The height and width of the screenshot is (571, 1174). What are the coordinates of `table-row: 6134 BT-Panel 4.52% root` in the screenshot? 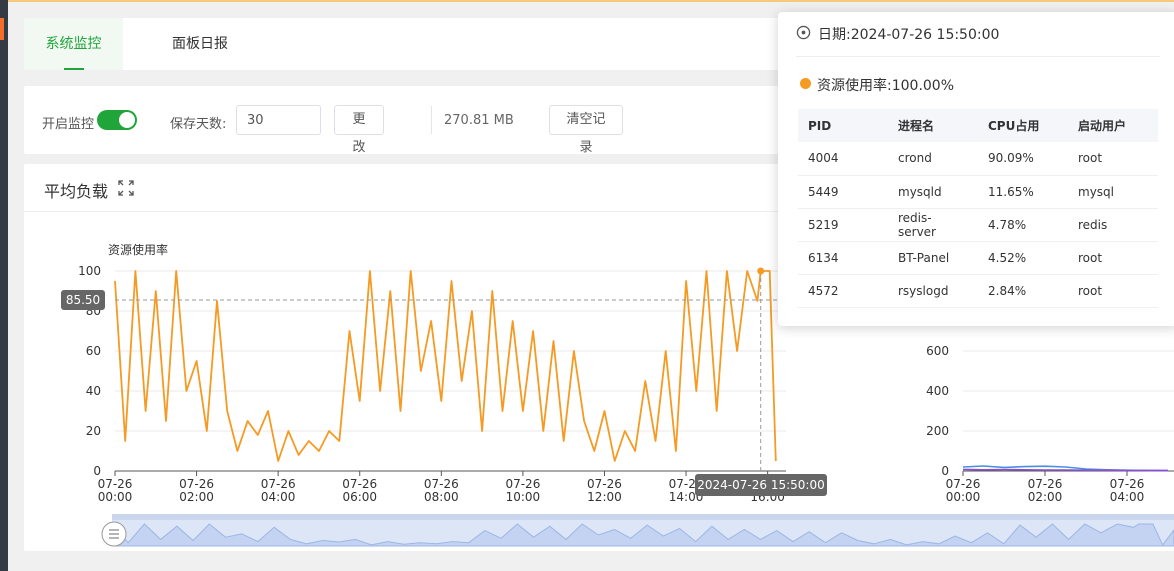 It's located at (978, 258).